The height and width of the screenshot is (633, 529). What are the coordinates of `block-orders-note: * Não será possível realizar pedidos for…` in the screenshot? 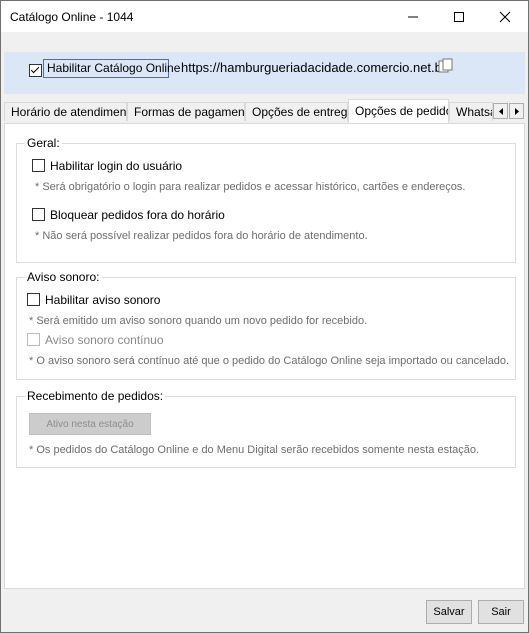 It's located at (201, 236).